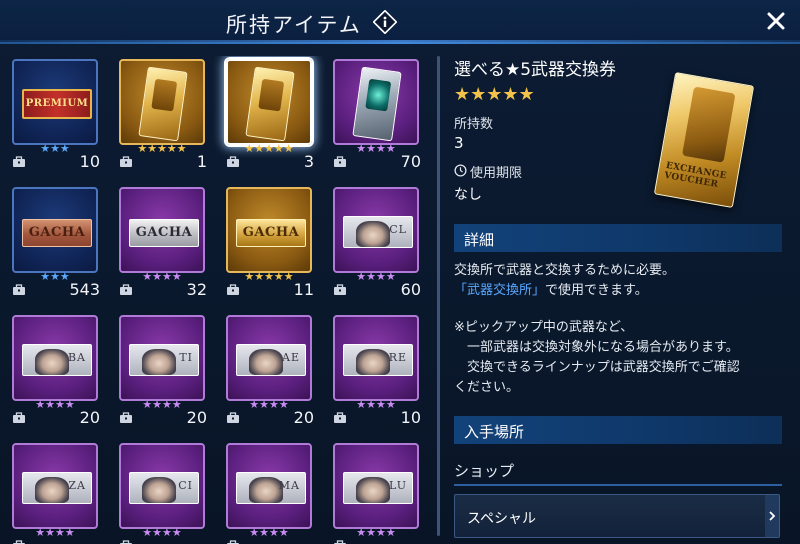  I want to click on character-code: BA, so click(76, 357).